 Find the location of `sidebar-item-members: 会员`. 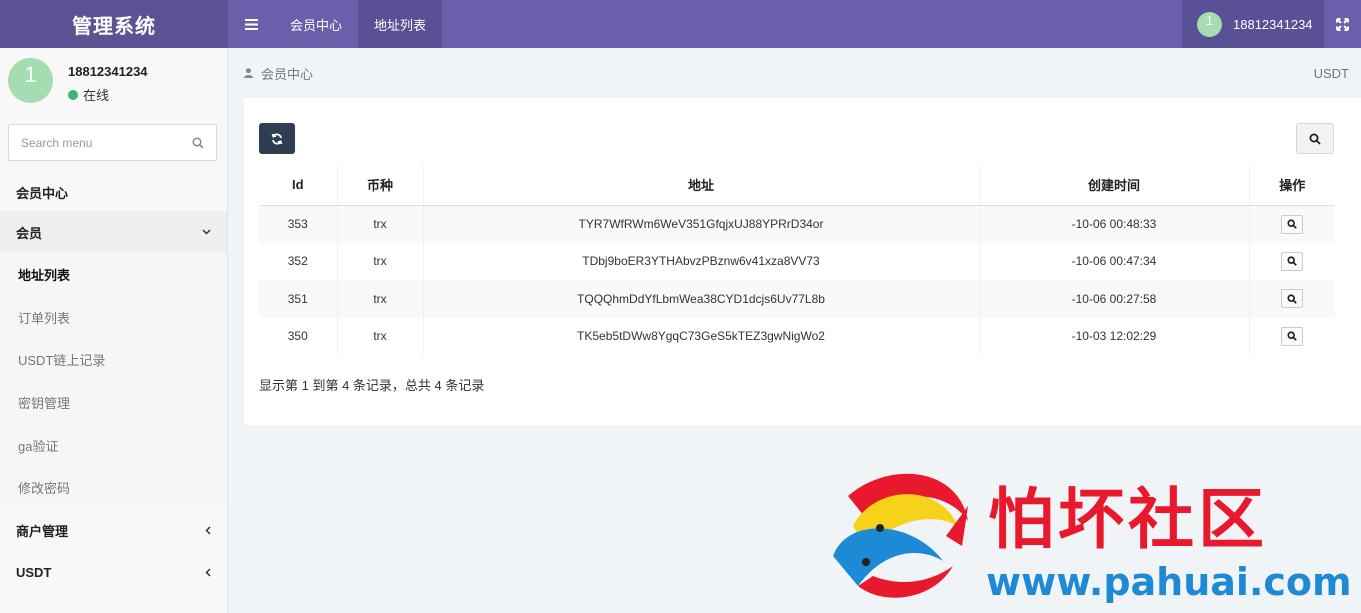

sidebar-item-members: 会员 is located at coordinates (113, 232).